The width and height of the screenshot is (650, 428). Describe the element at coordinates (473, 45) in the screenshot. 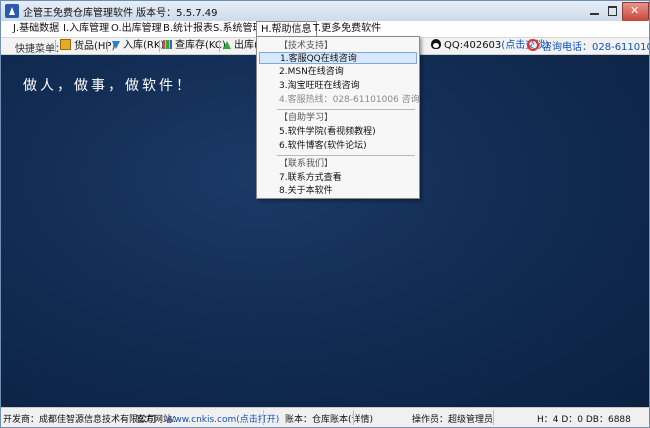

I see `qq-number: QQ:402603` at that location.